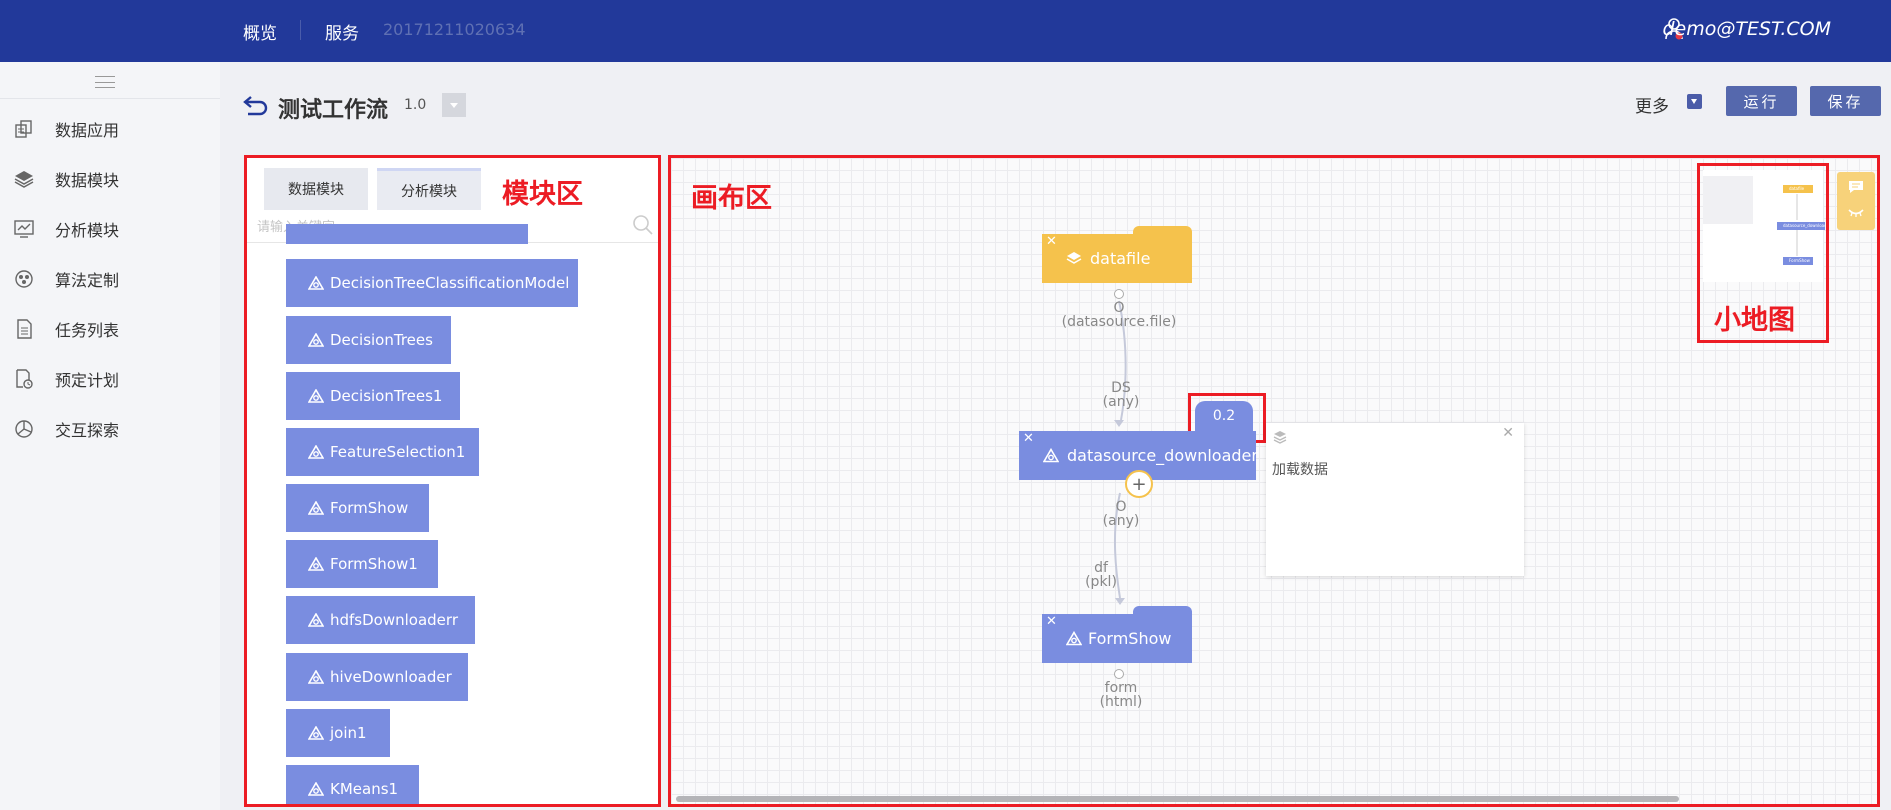 This screenshot has height=810, width=1891. I want to click on module-item: FormShow, so click(357, 508).